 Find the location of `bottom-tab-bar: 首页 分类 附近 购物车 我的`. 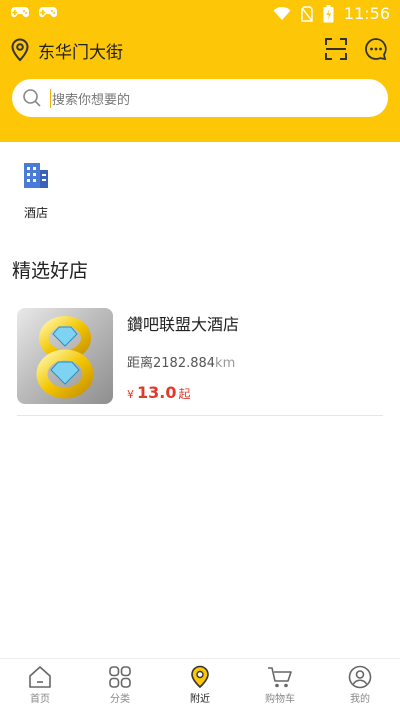

bottom-tab-bar: 首页 分类 附近 购物车 我的 is located at coordinates (200, 684).